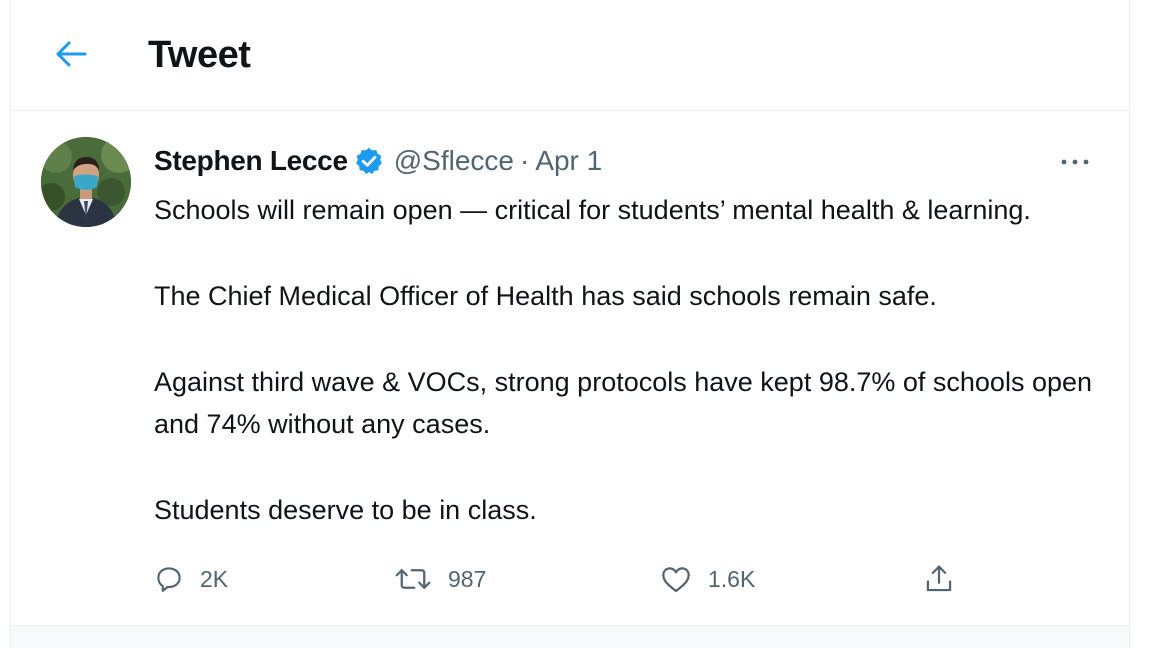  Describe the element at coordinates (454, 161) in the screenshot. I see `author-handle: @Sflecce` at that location.